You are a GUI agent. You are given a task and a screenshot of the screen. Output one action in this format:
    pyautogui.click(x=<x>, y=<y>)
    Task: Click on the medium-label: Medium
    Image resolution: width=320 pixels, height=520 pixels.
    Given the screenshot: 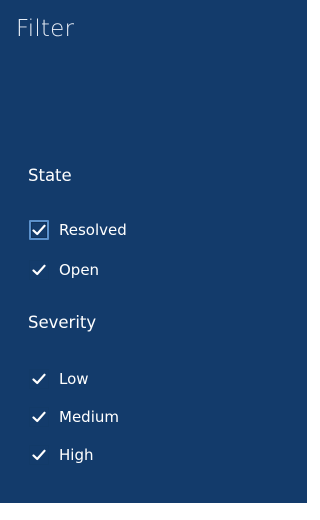 What is the action you would take?
    pyautogui.click(x=89, y=417)
    